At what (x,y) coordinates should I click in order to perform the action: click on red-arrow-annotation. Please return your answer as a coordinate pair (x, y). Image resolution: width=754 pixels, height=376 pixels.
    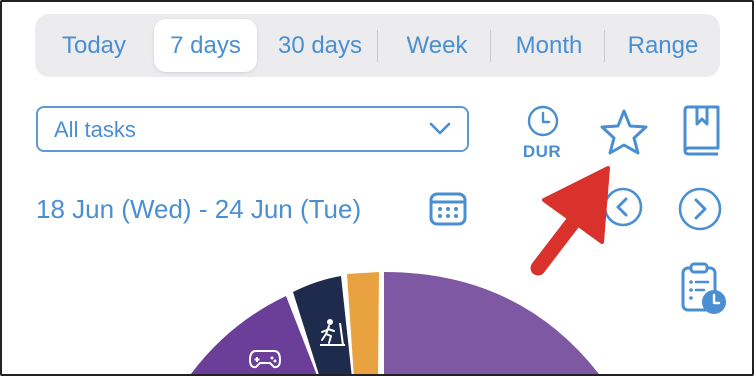
    Looking at the image, I should click on (574, 222).